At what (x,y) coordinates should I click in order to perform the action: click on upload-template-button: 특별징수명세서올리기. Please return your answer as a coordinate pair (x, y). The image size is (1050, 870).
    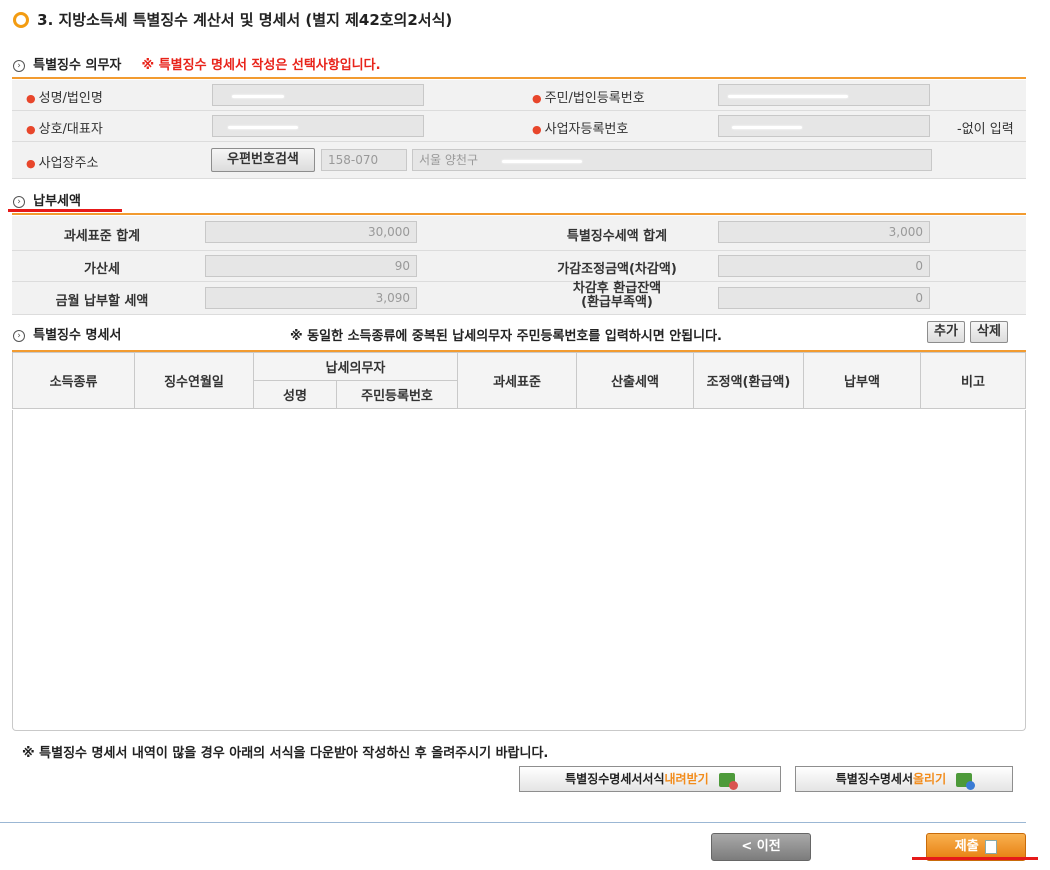
    Looking at the image, I should click on (904, 779).